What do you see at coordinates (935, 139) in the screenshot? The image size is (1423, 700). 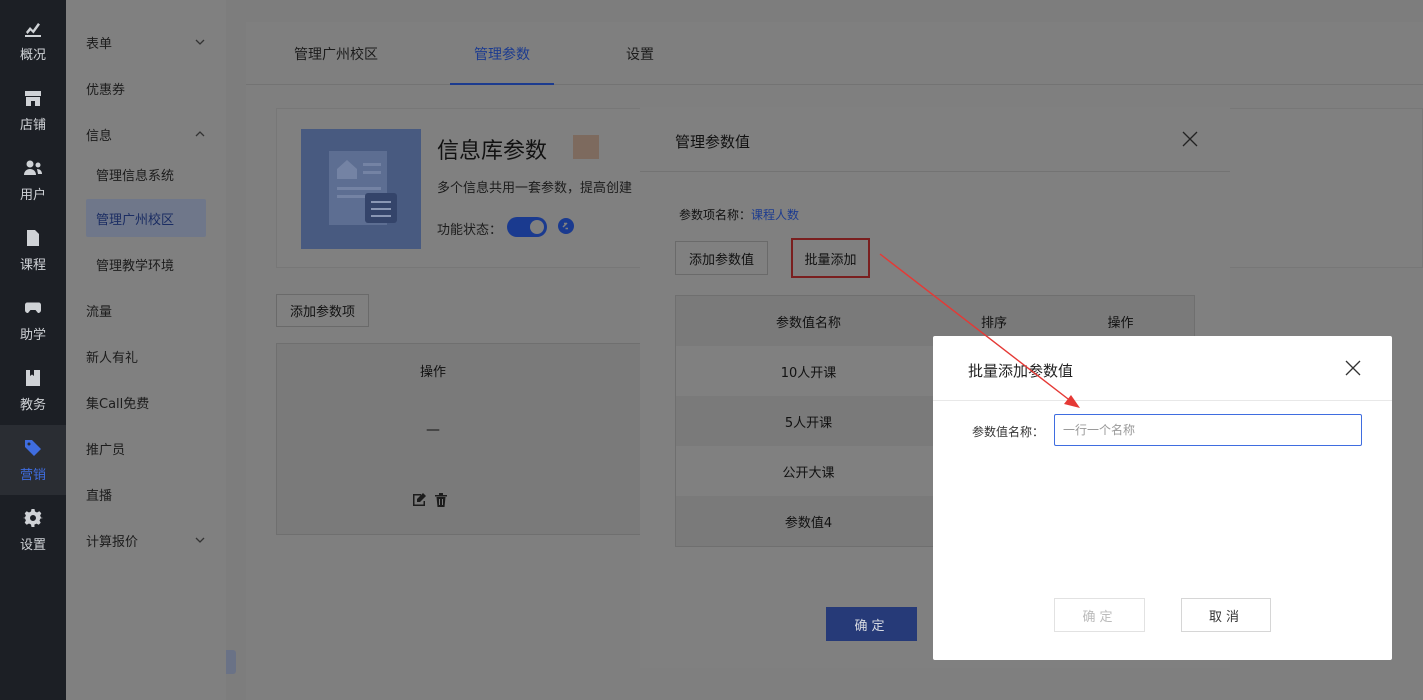 I see `modal-header: 管理参数值` at bounding box center [935, 139].